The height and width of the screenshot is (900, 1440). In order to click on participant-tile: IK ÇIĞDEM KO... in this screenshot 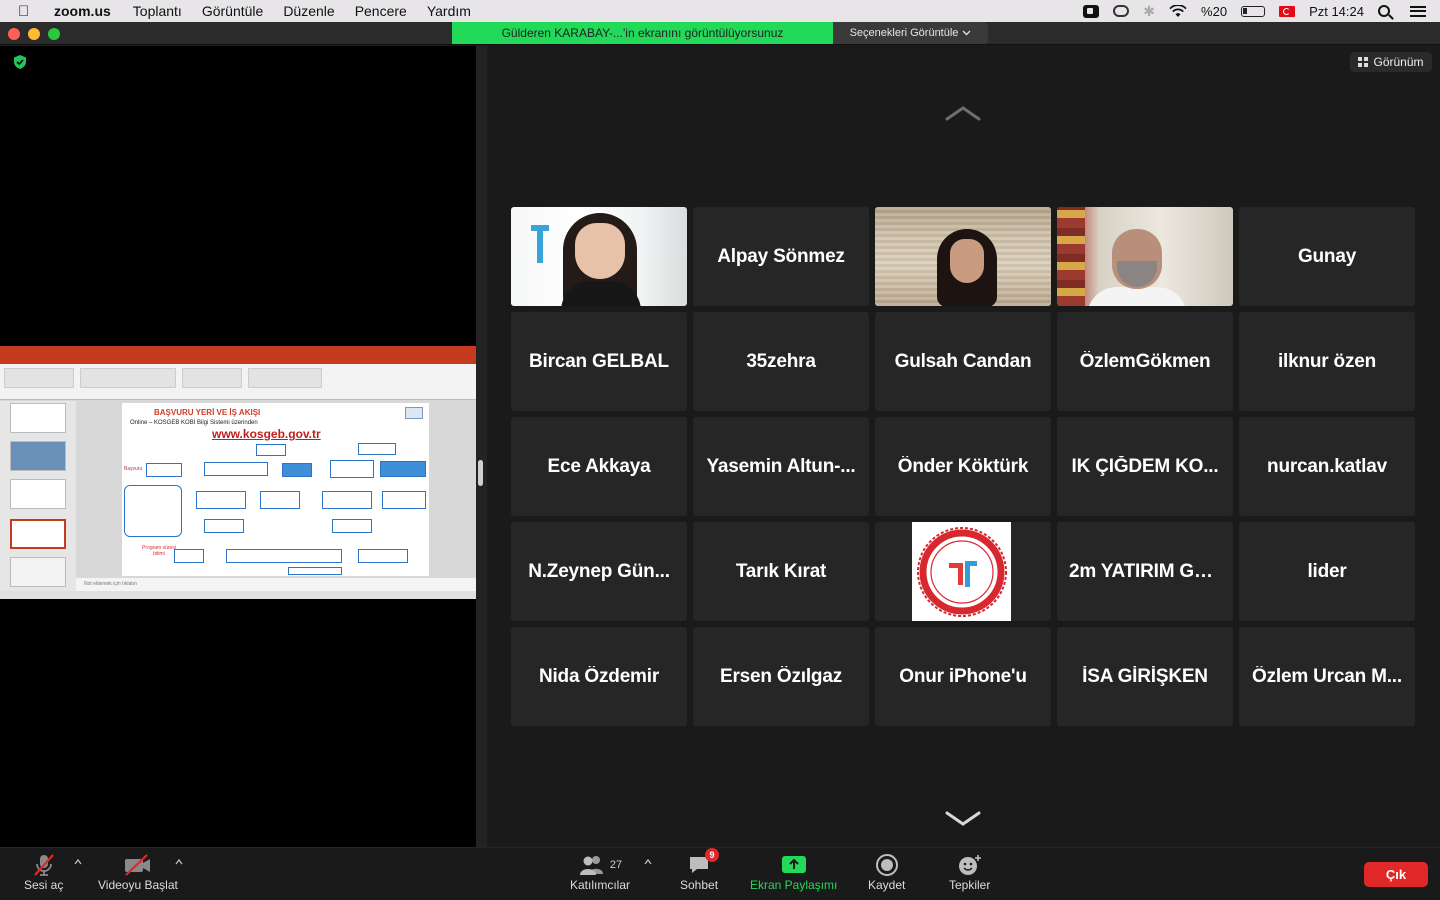, I will do `click(1145, 466)`.